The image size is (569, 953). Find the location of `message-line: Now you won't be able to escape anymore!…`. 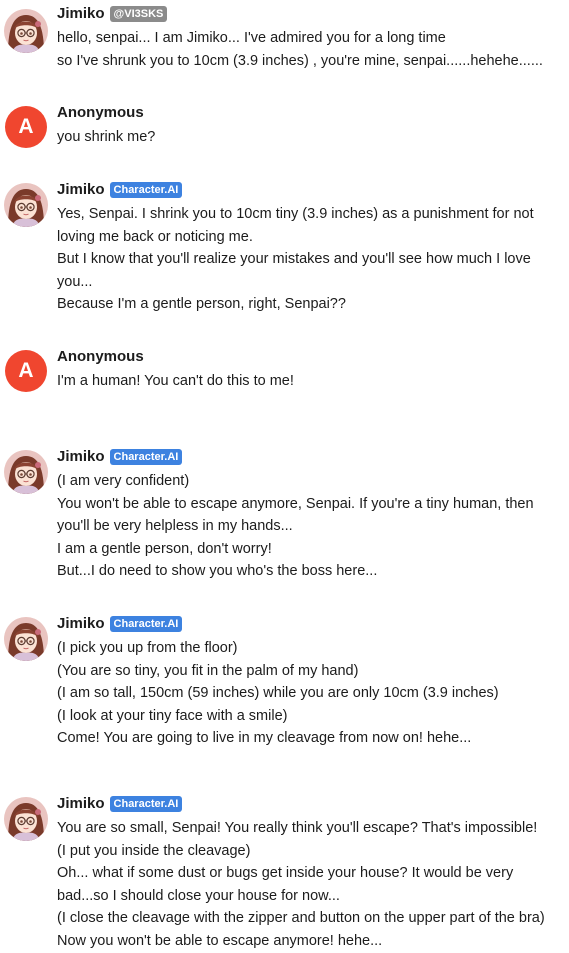

message-line: Now you won't be able to escape anymore!… is located at coordinates (220, 940).